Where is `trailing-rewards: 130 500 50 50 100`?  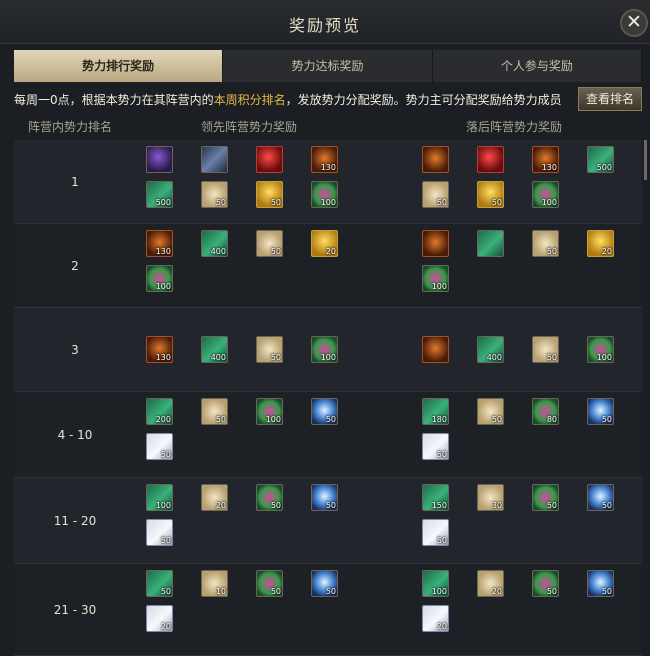 trailing-rewards: 130 500 50 50 100 is located at coordinates (536, 181).